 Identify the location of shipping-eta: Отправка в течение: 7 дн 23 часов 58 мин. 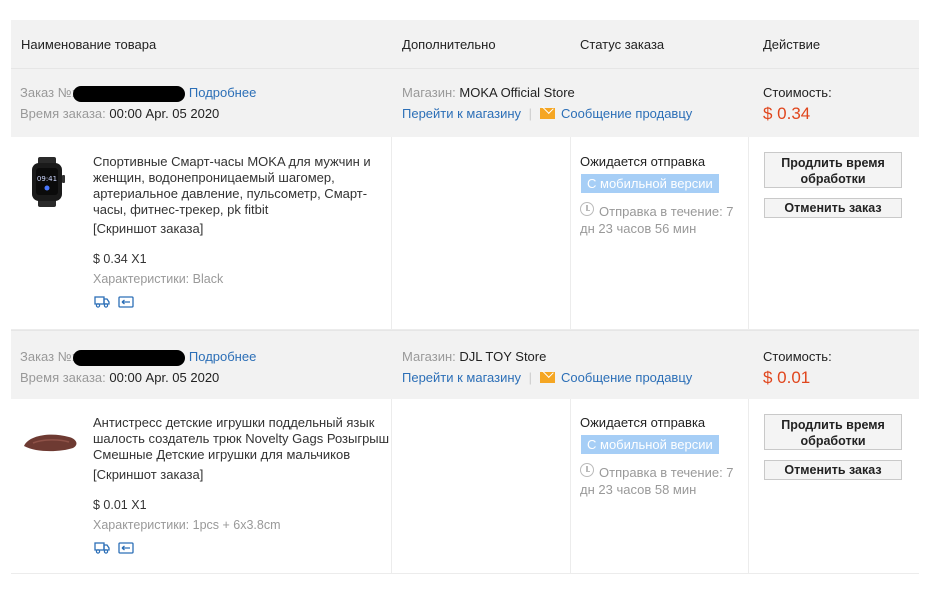
(657, 481).